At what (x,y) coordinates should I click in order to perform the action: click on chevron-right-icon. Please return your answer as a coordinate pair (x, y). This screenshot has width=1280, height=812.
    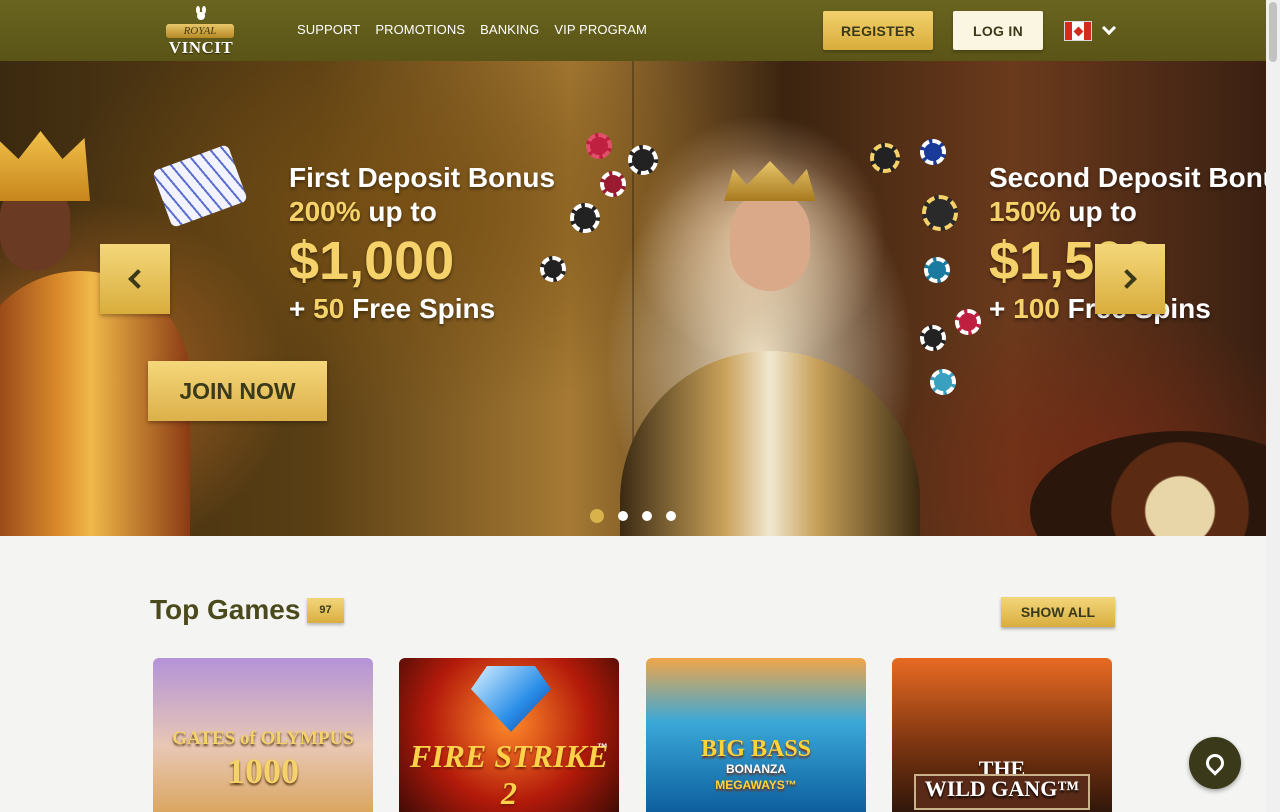
    Looking at the image, I should click on (1127, 279).